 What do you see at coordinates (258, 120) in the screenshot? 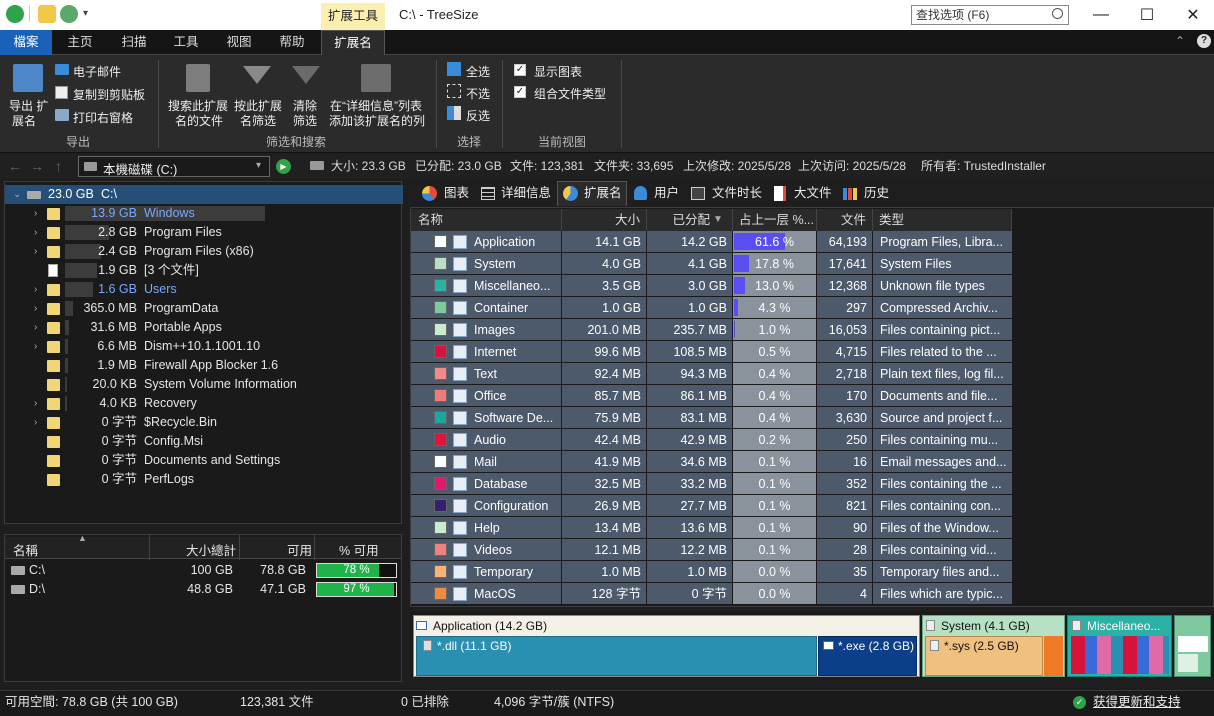
I see `filter-by-ext-label-2: 名筛选` at bounding box center [258, 120].